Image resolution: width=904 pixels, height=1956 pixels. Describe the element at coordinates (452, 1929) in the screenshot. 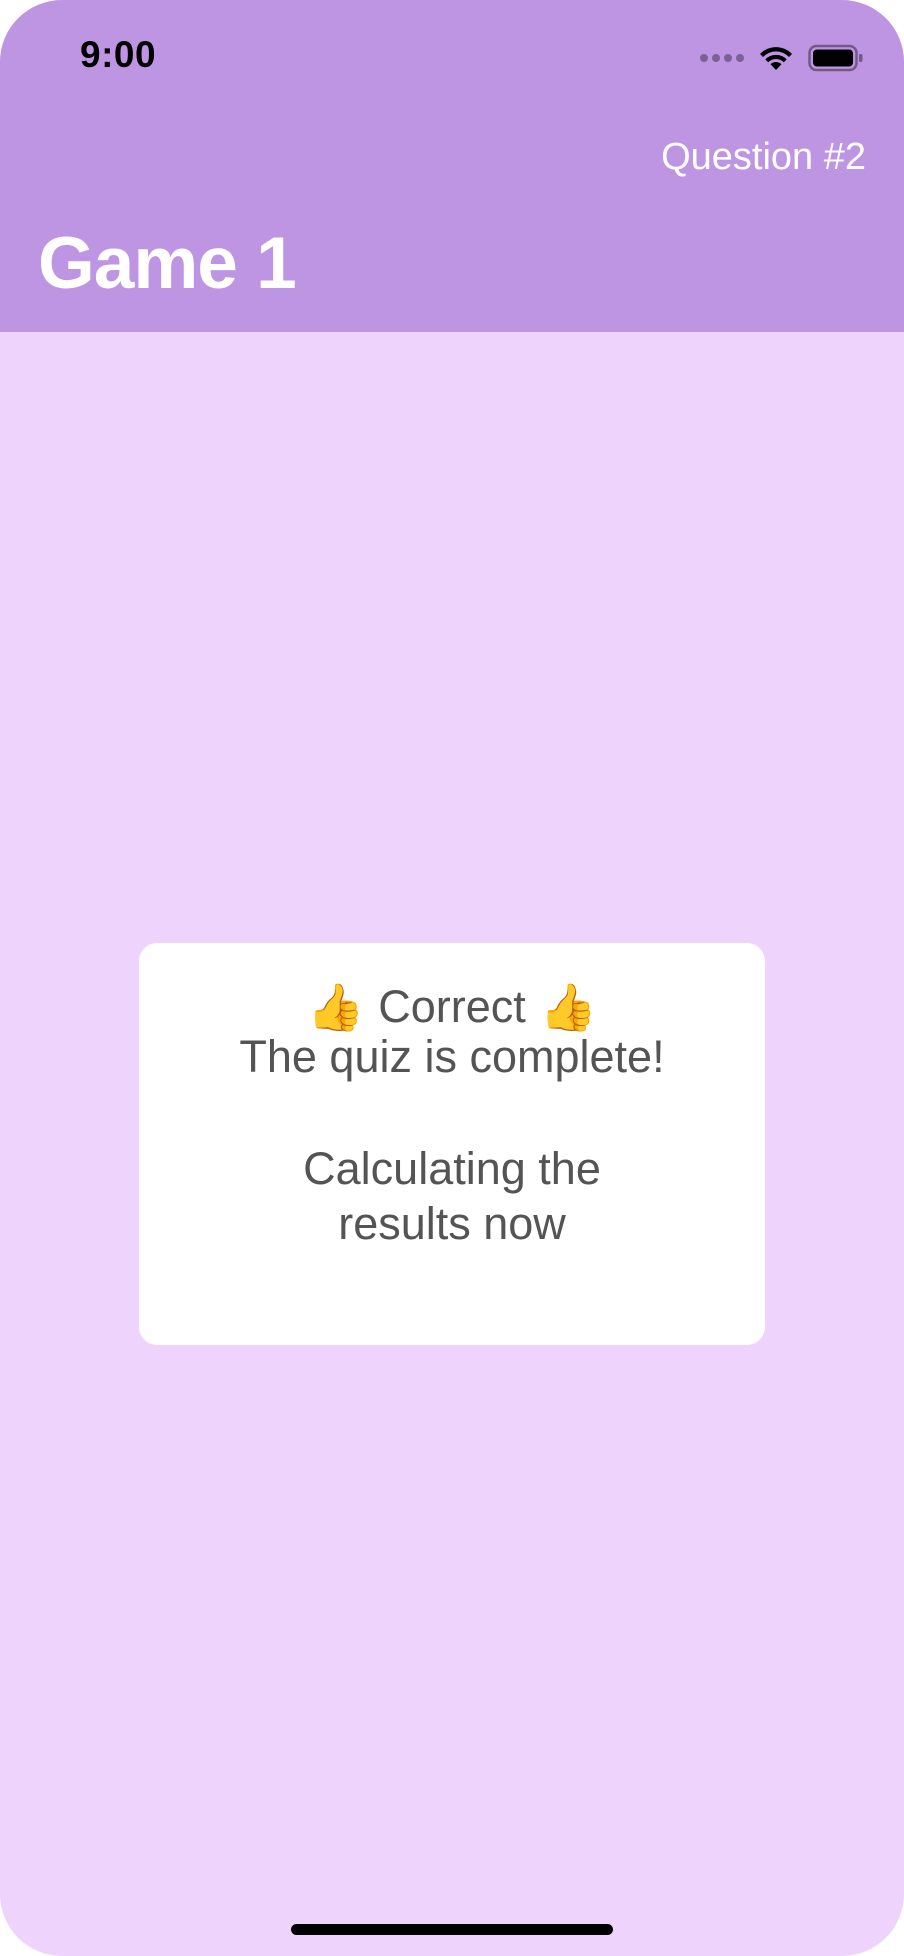

I see `home-indicator` at that location.